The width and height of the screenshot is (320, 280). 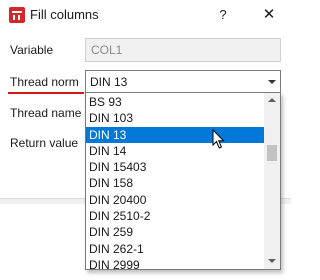 I want to click on return-value-label: Return value, so click(x=44, y=143).